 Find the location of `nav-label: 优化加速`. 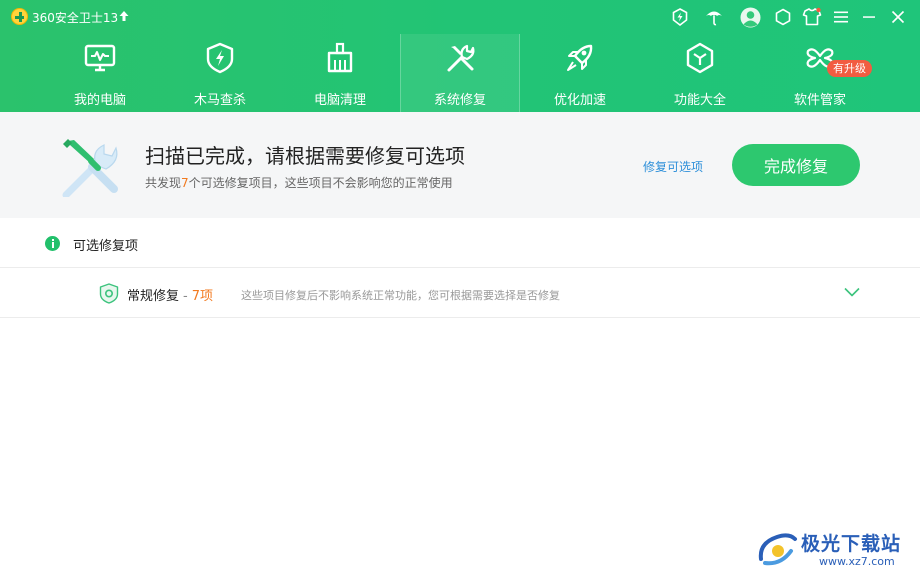

nav-label: 优化加速 is located at coordinates (579, 100).